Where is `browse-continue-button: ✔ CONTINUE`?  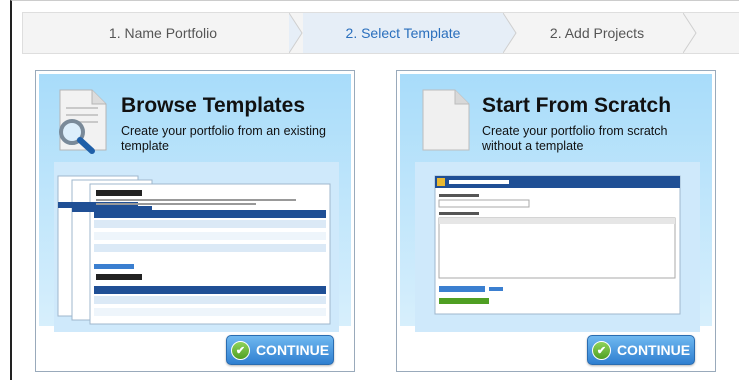
browse-continue-button: ✔ CONTINUE is located at coordinates (280, 350).